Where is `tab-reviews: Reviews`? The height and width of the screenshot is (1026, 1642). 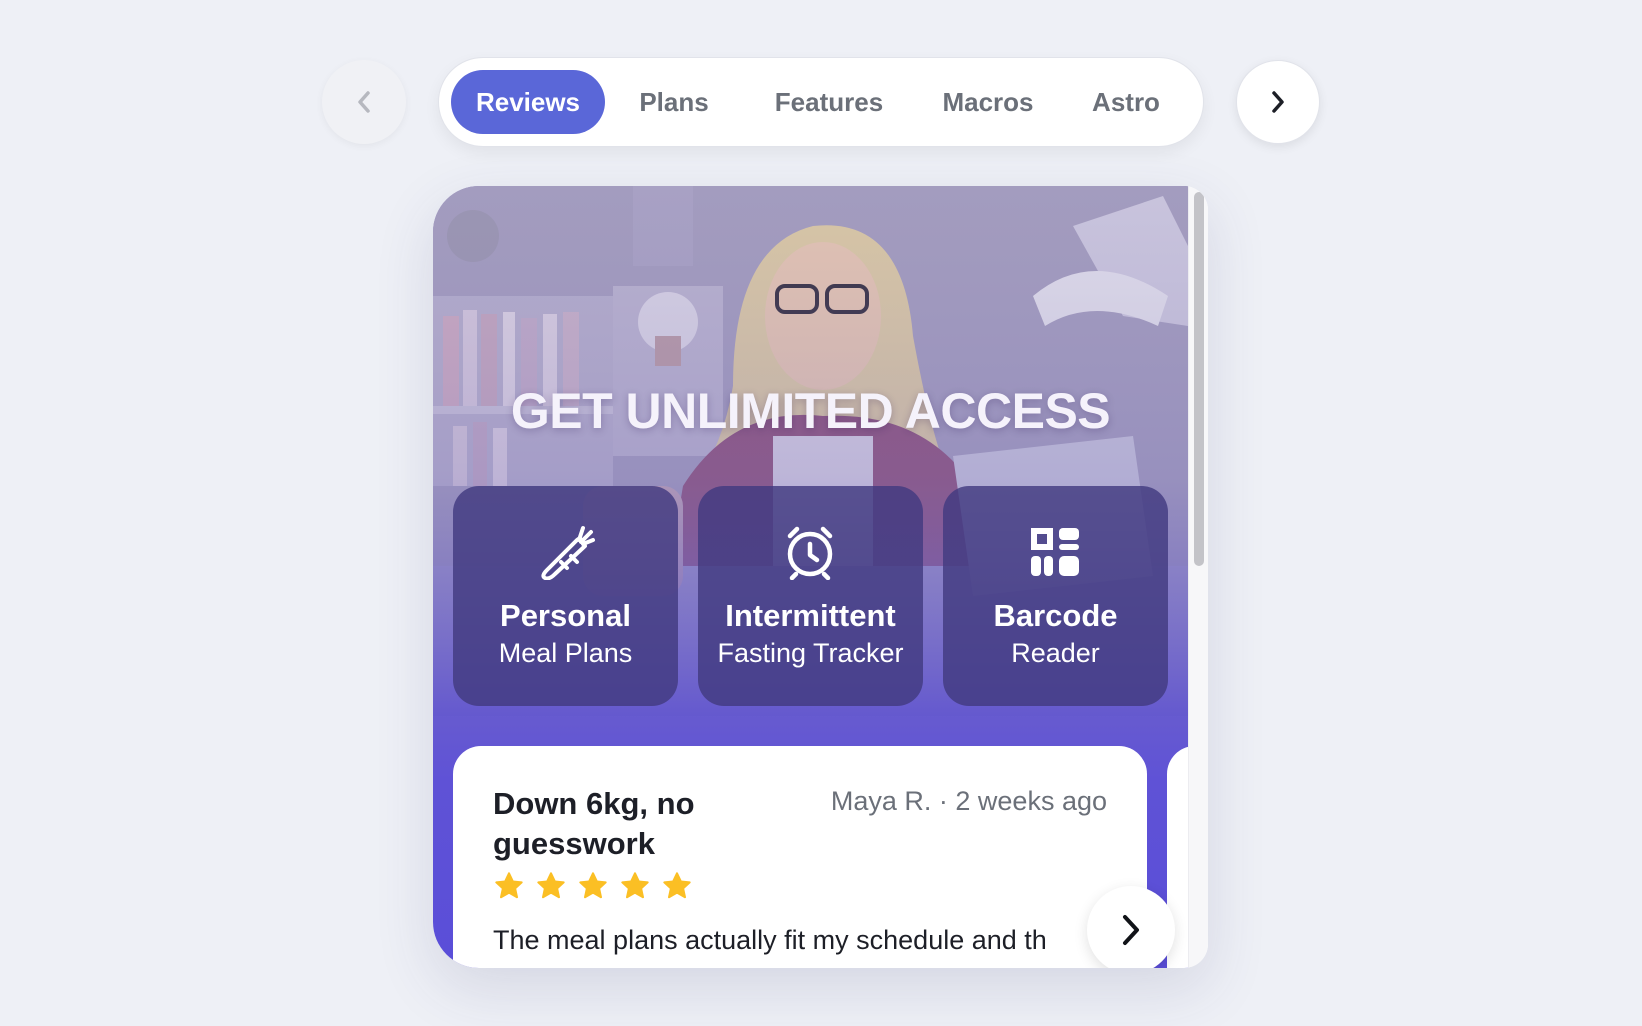 tab-reviews: Reviews is located at coordinates (528, 102).